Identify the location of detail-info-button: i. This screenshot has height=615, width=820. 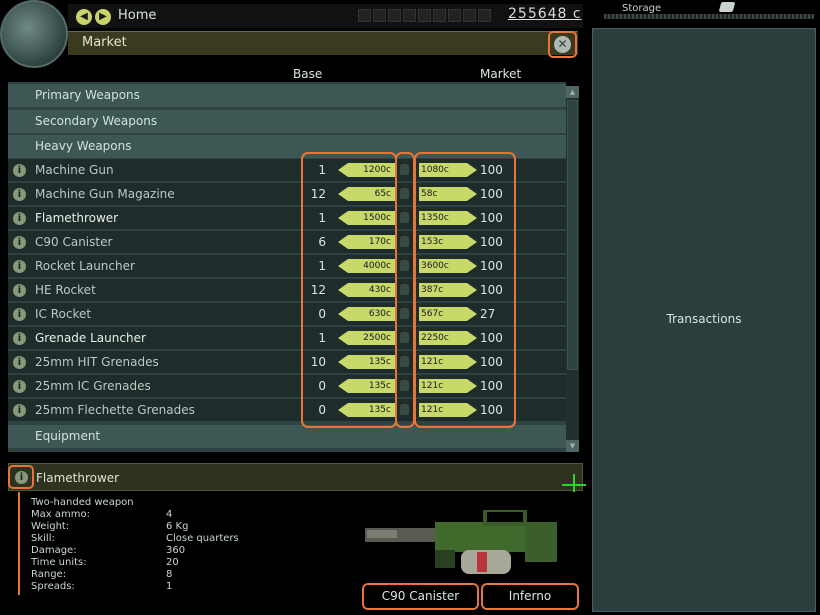
(21, 477).